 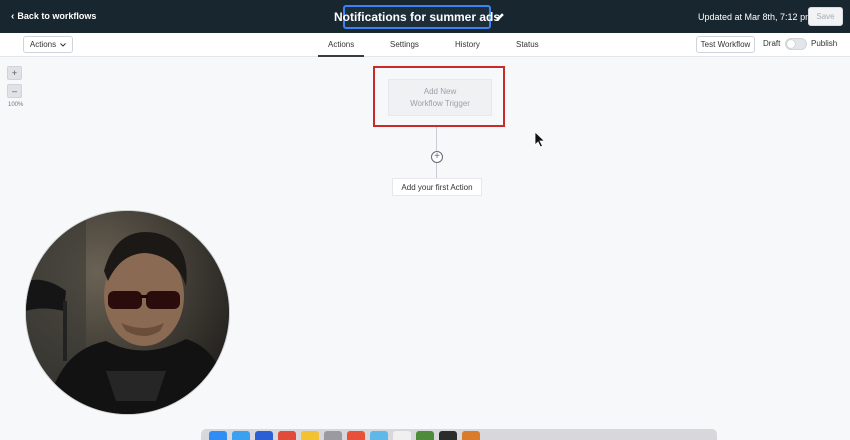 I want to click on presenter-video-image, so click(x=127, y=312).